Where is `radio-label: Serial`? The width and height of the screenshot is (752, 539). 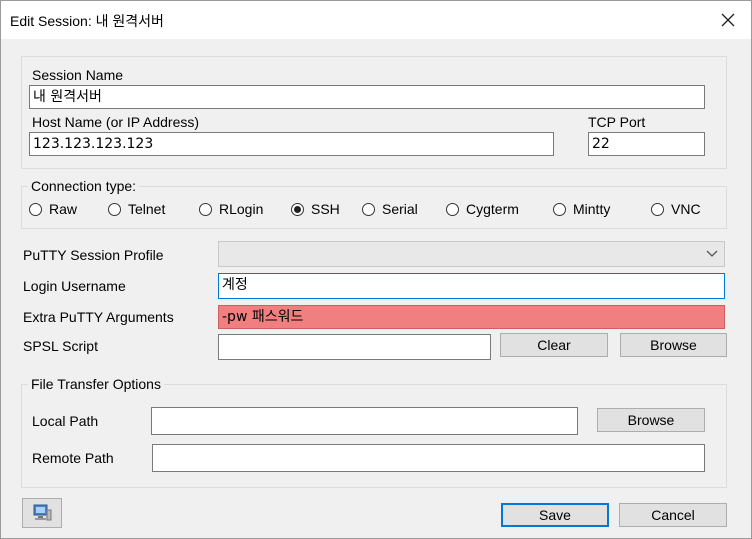
radio-label: Serial is located at coordinates (400, 209).